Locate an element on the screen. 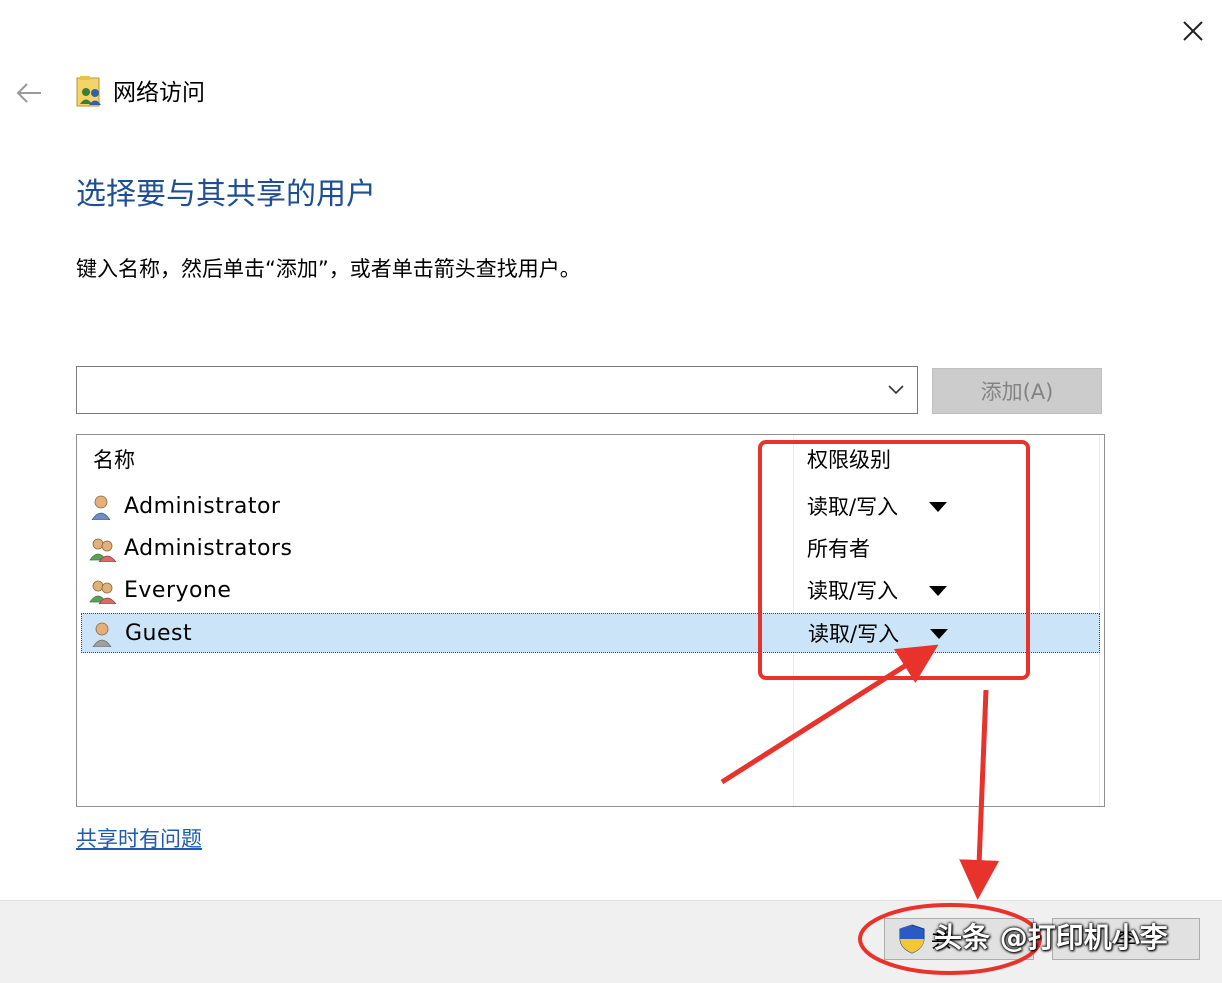 This screenshot has height=983, width=1222. share-button-label: 共 is located at coordinates (941, 940).